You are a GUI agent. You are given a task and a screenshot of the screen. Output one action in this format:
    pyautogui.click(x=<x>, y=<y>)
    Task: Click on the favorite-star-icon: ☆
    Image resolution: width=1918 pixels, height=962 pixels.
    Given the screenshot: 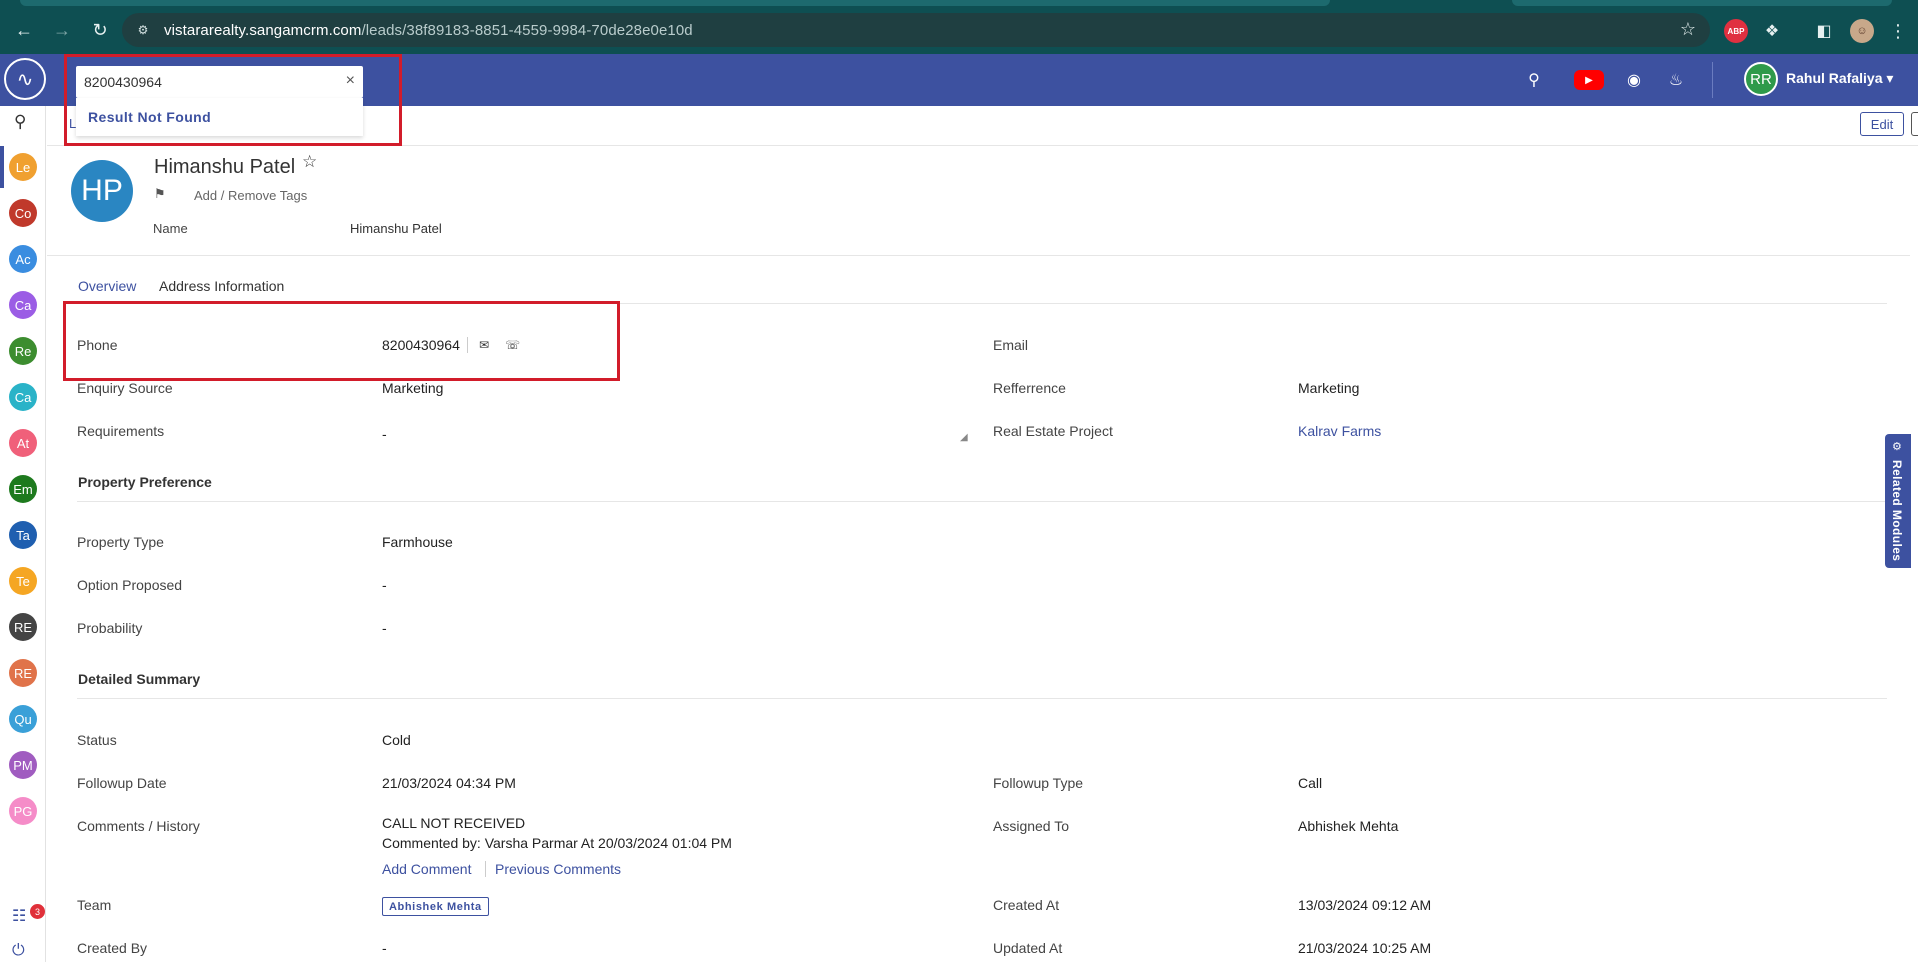 What is the action you would take?
    pyautogui.click(x=309, y=162)
    